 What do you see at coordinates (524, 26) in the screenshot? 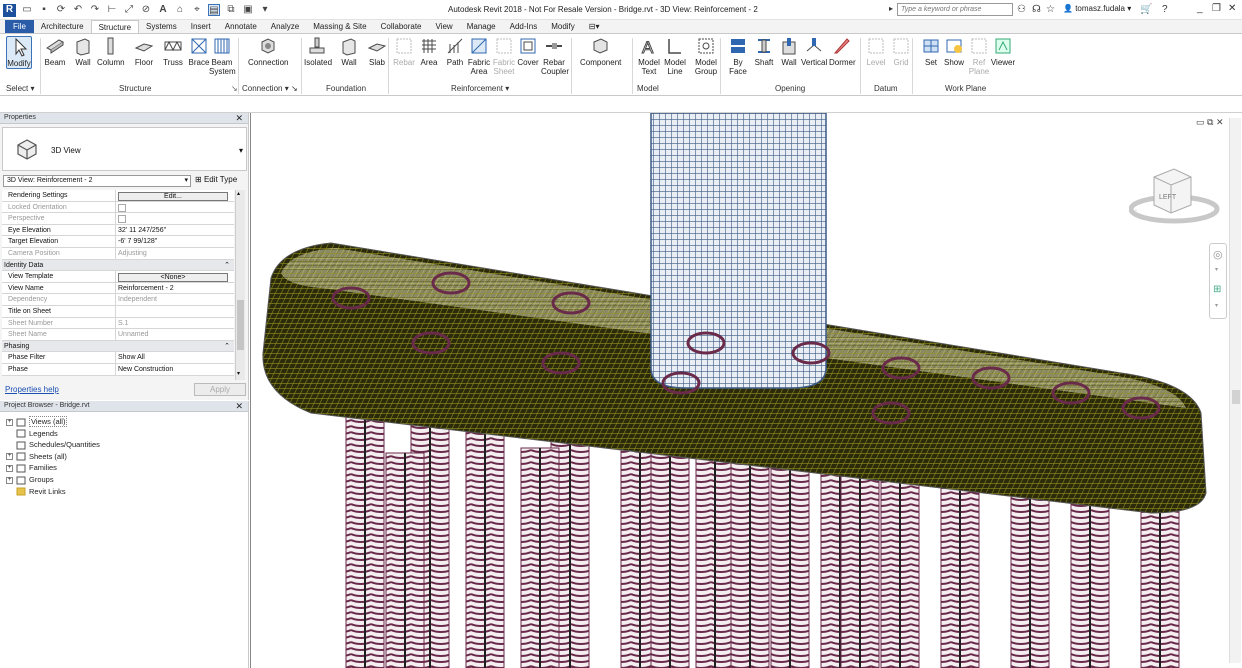
I see `tab-add-ins: Add-Ins` at bounding box center [524, 26].